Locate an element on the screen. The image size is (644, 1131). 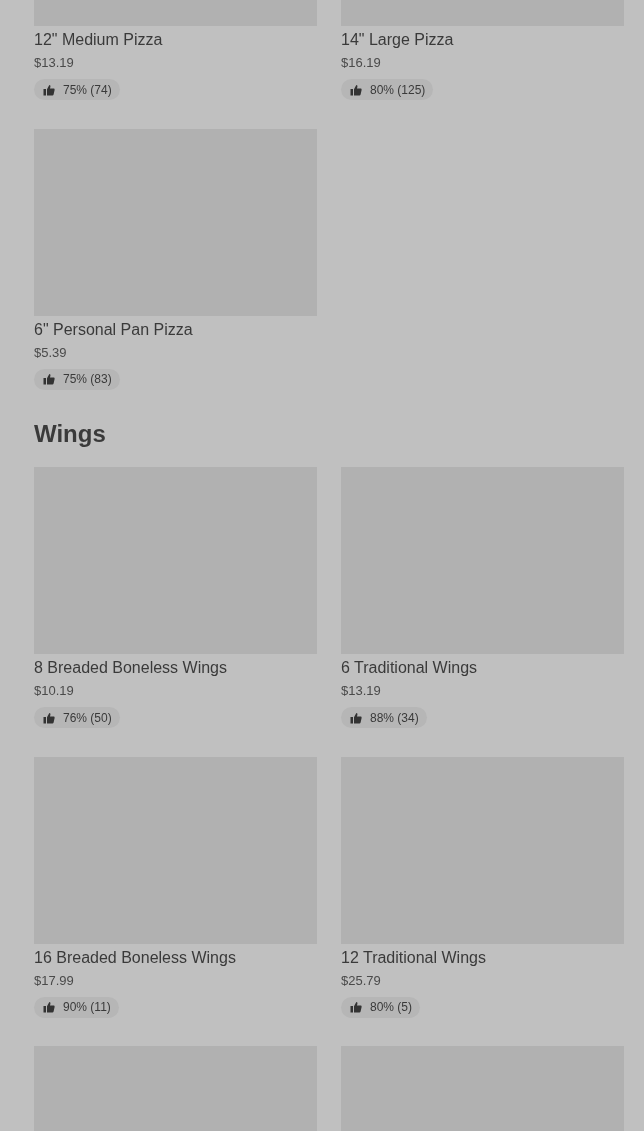
item-name: 6" Personal Pan Pizza is located at coordinates (175, 329).